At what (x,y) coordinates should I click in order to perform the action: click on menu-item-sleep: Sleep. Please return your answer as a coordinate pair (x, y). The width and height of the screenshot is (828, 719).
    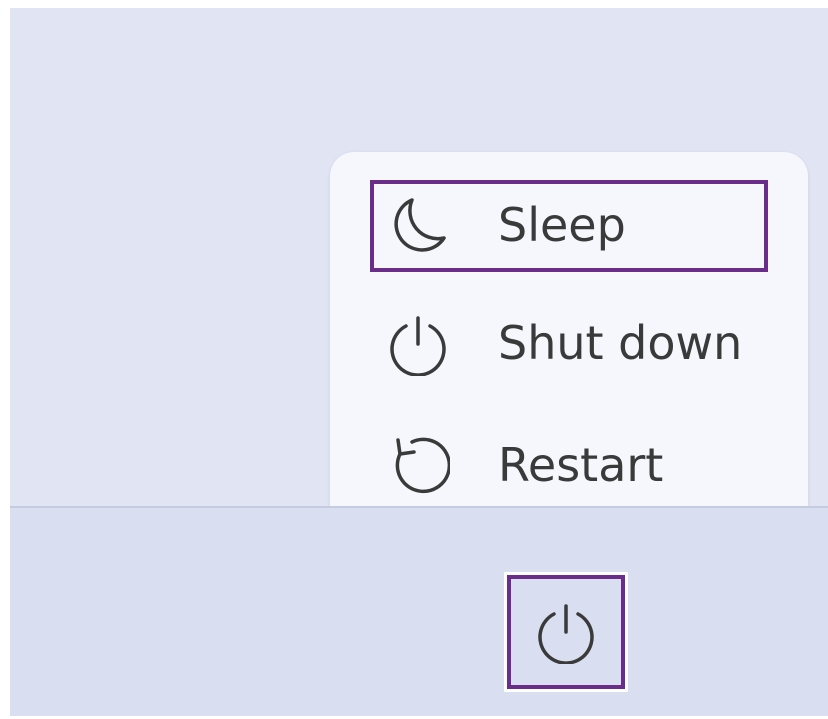
    Looking at the image, I should click on (569, 226).